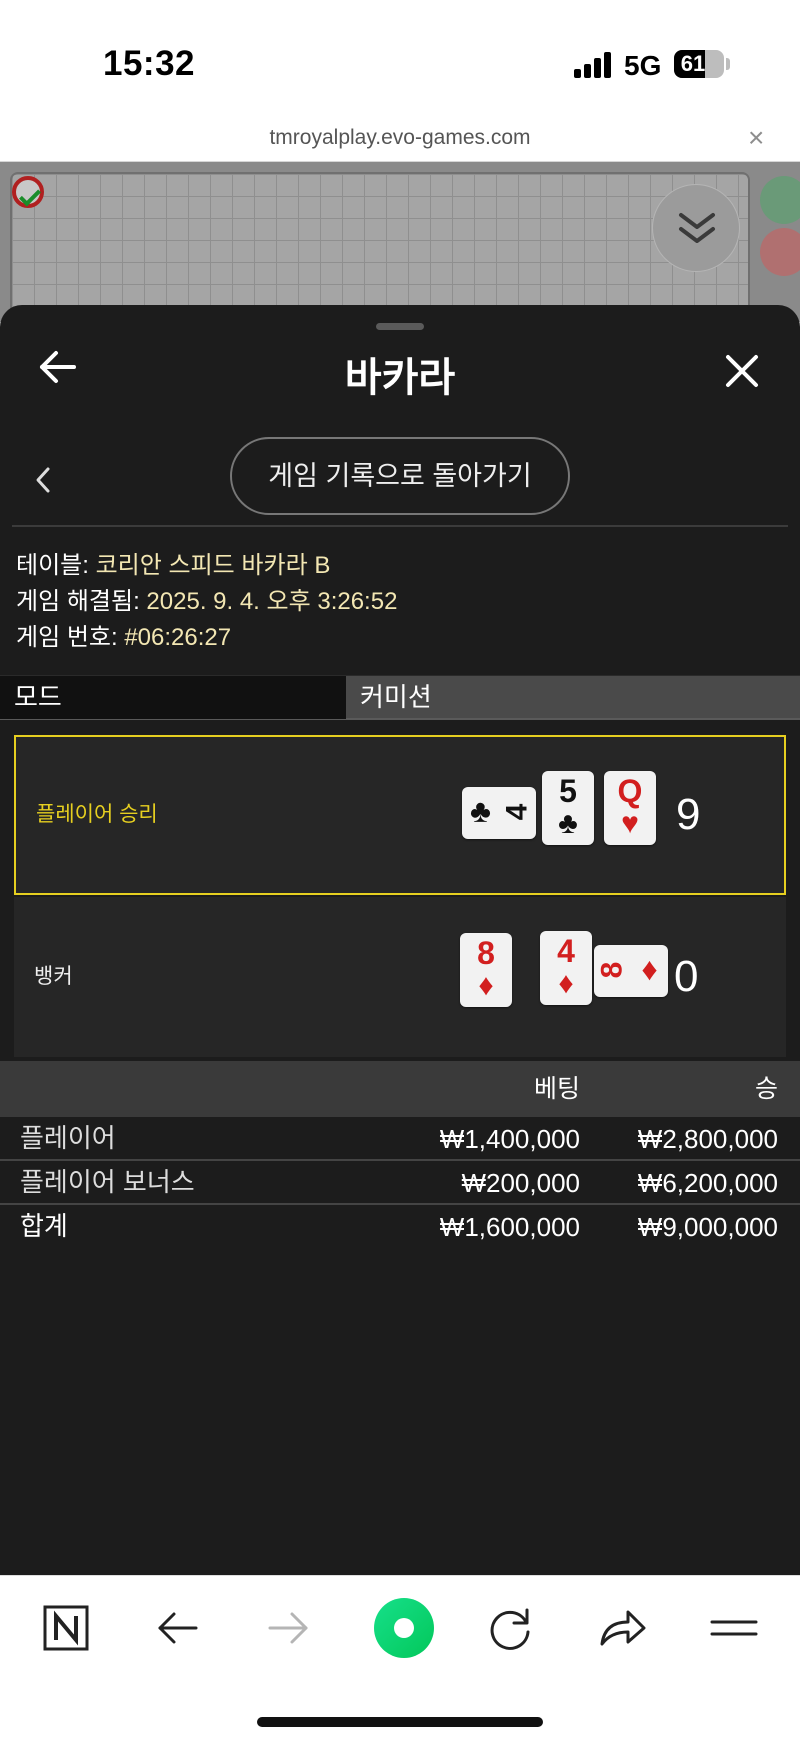  Describe the element at coordinates (756, 138) in the screenshot. I see `close-icon: ×` at that location.